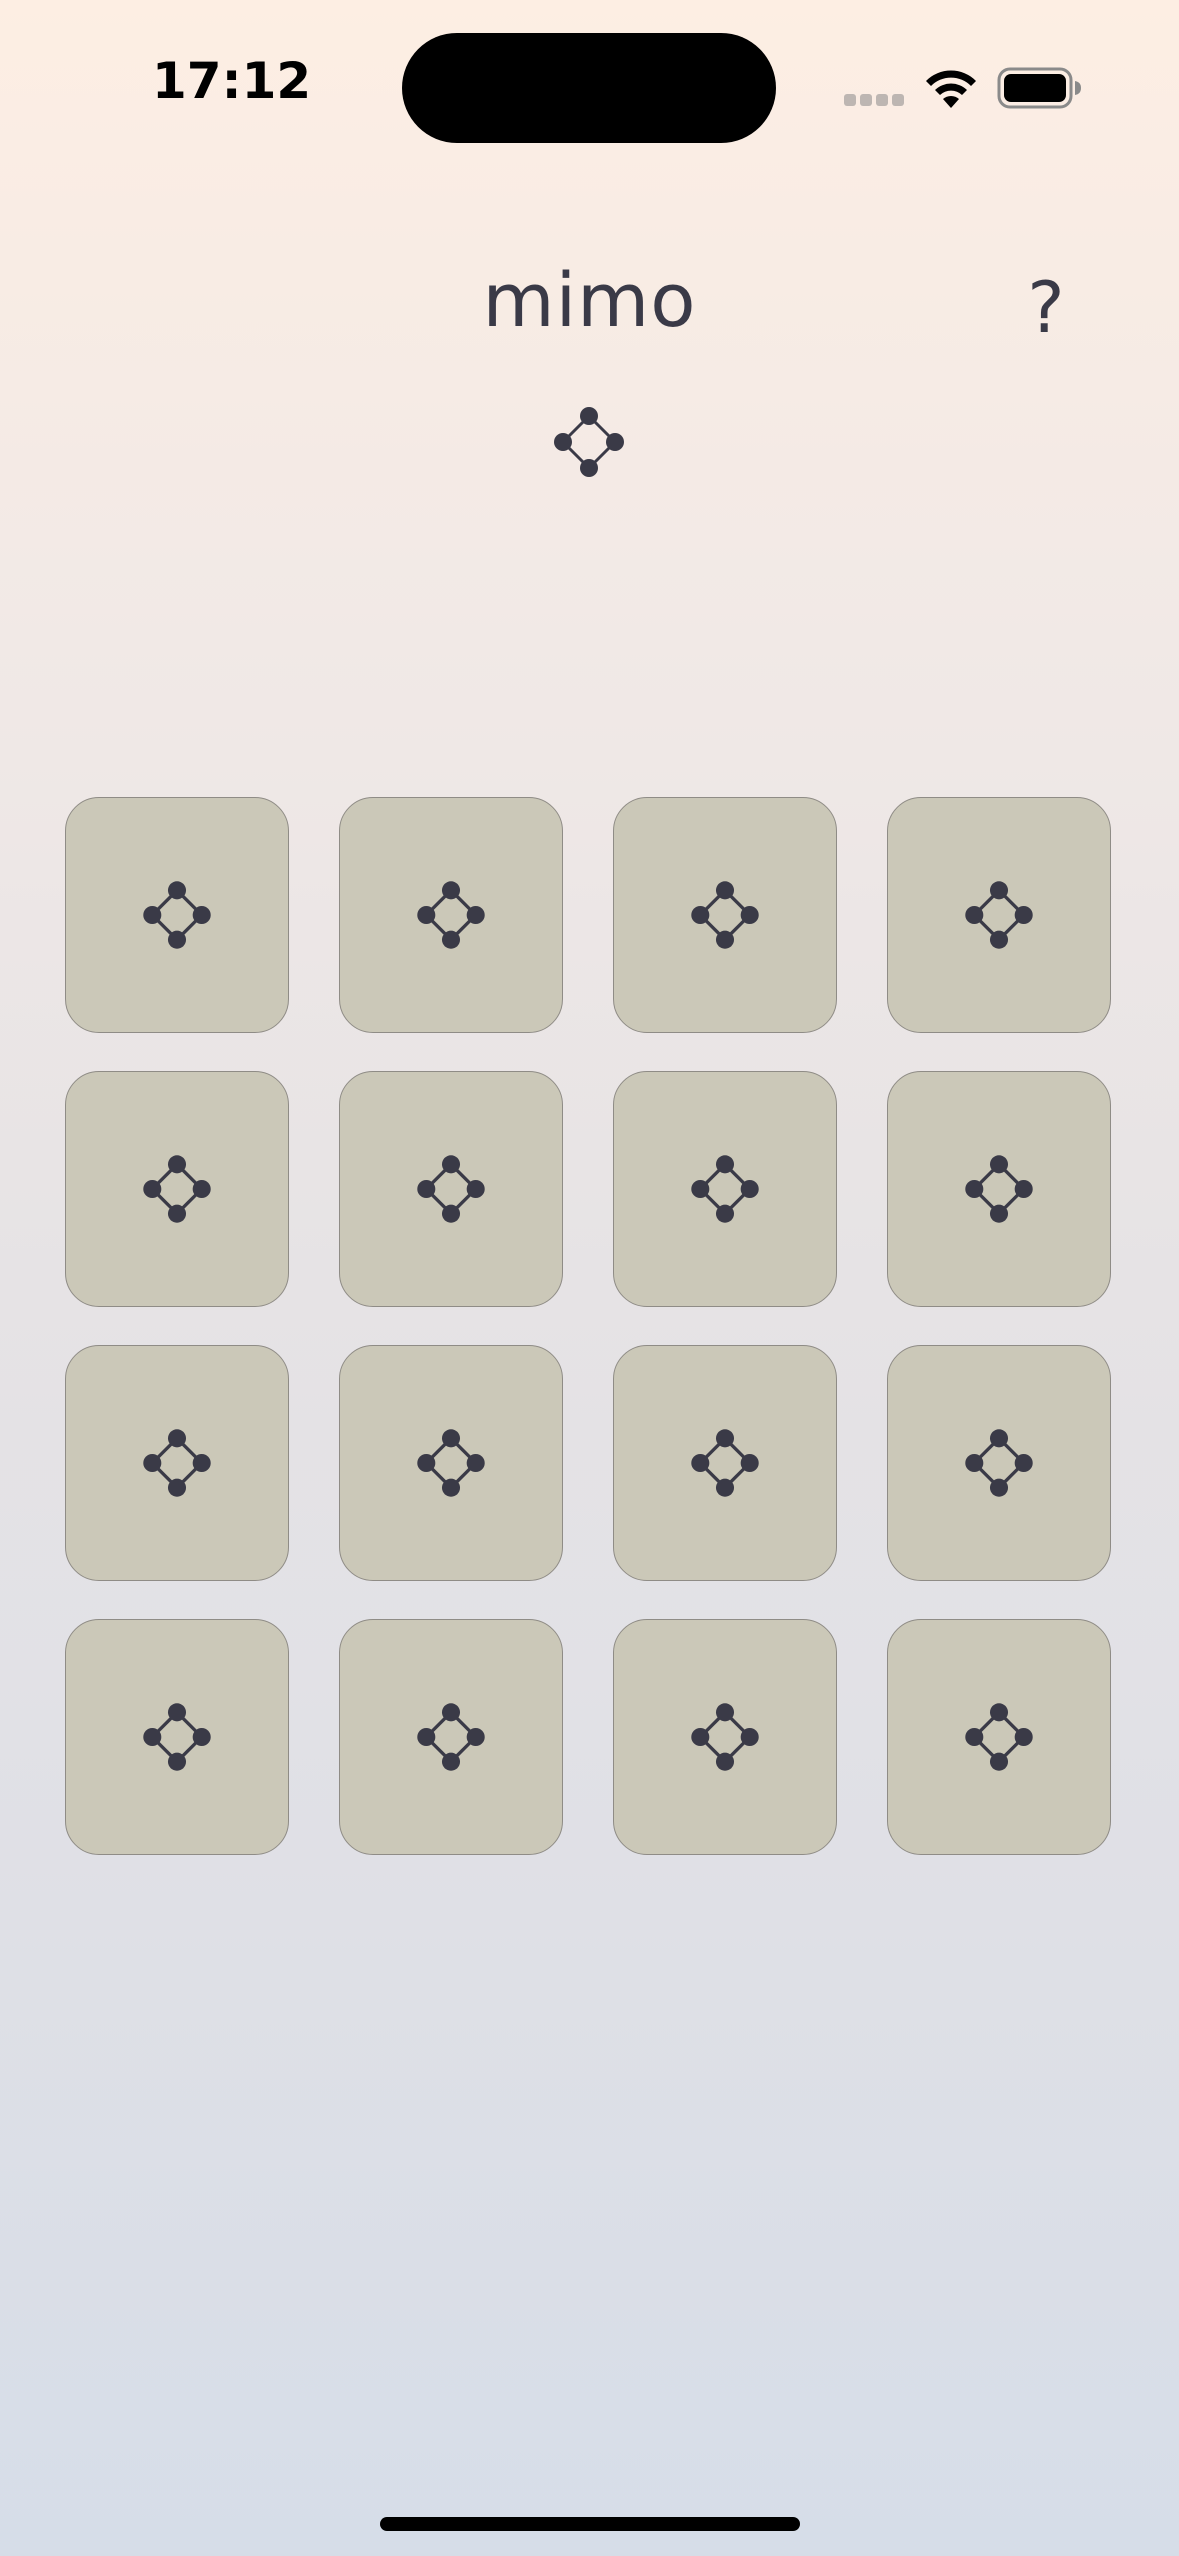  I want to click on wifi-icon, so click(951, 89).